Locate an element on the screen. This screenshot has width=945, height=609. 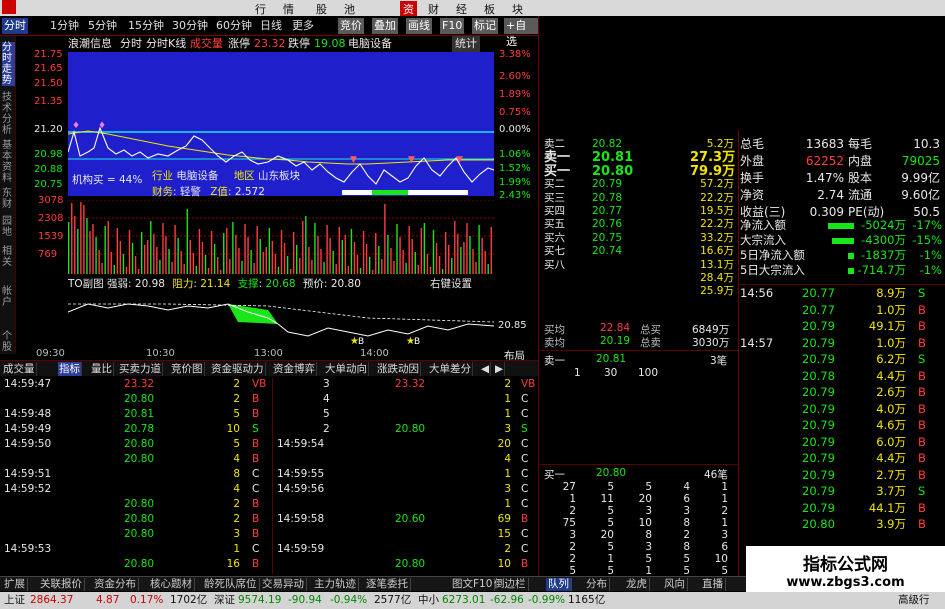
period-tab-30min: 30分钟 is located at coordinates (190, 26).